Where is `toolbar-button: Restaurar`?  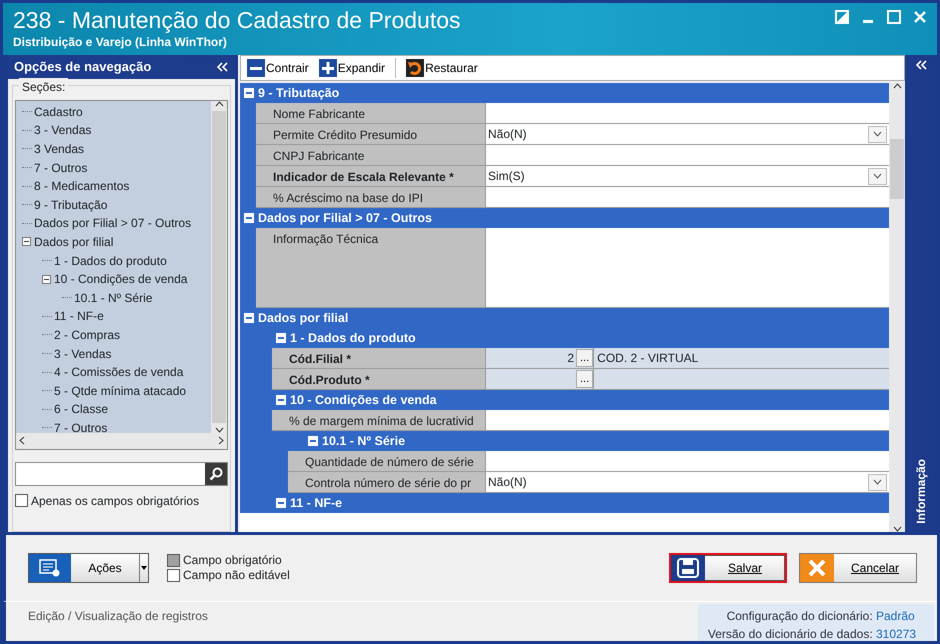 toolbar-button: Restaurar is located at coordinates (442, 68).